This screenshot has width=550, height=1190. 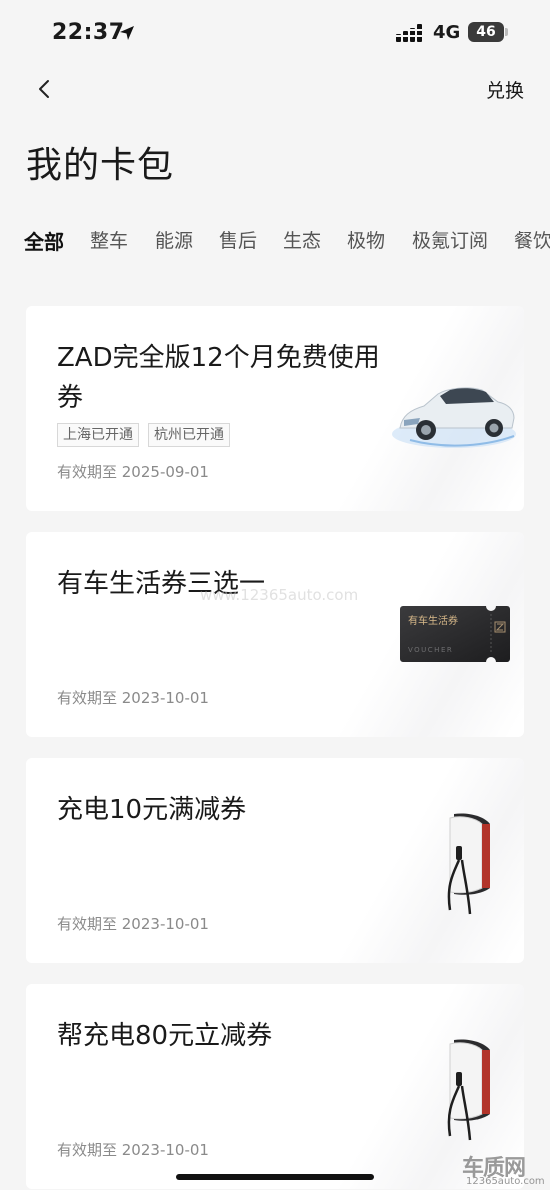 I want to click on battery-cap-icon, so click(x=506, y=32).